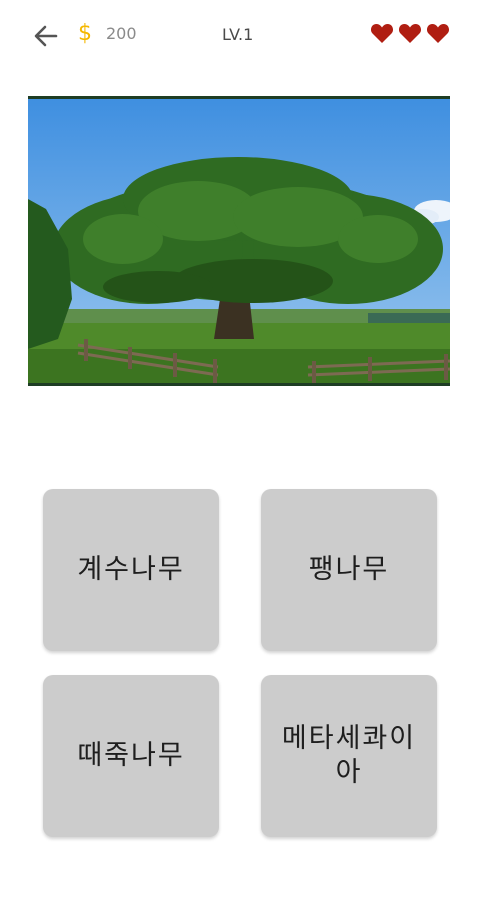 The width and height of the screenshot is (478, 900). What do you see at coordinates (121, 33) in the screenshot?
I see `coin-count: 200` at bounding box center [121, 33].